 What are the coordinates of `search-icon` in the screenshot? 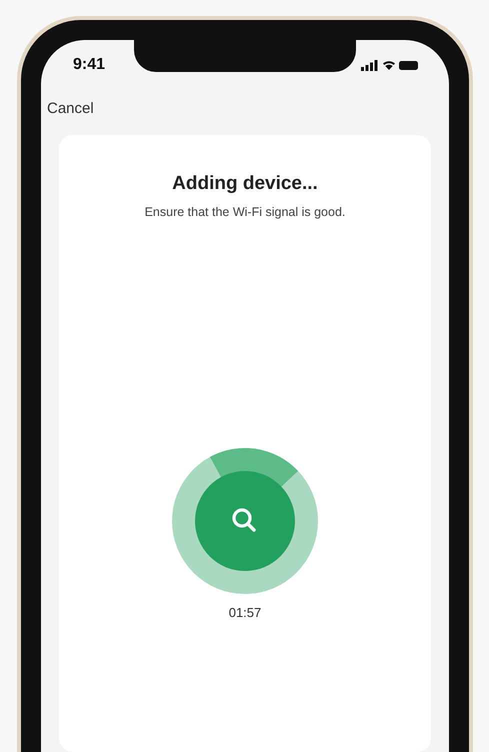 It's located at (244, 520).